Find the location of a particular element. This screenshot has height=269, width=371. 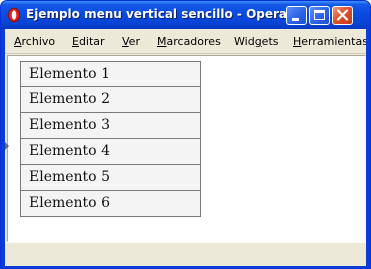

maximize-icon is located at coordinates (319, 15).